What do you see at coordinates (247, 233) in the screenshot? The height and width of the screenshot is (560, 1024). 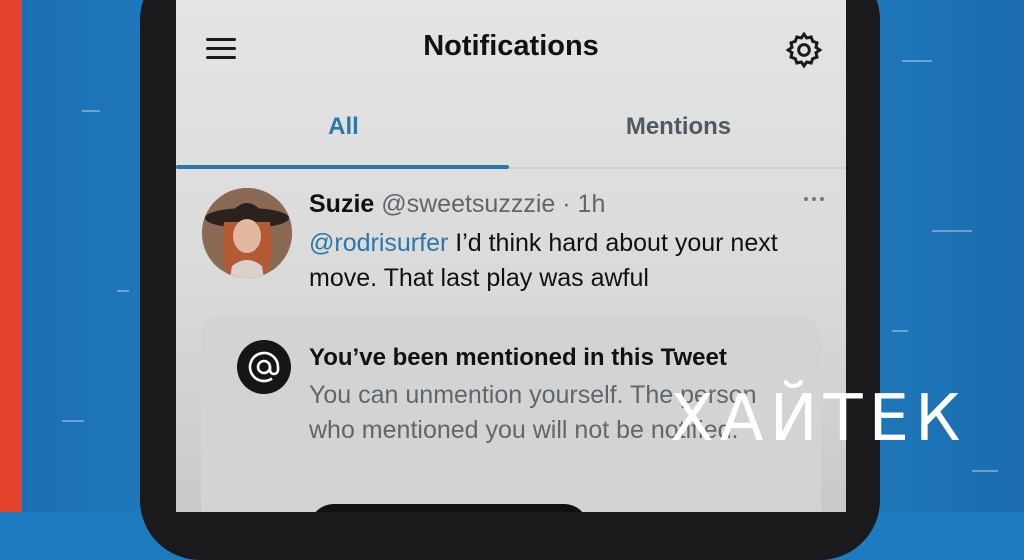 I see `avatar` at bounding box center [247, 233].